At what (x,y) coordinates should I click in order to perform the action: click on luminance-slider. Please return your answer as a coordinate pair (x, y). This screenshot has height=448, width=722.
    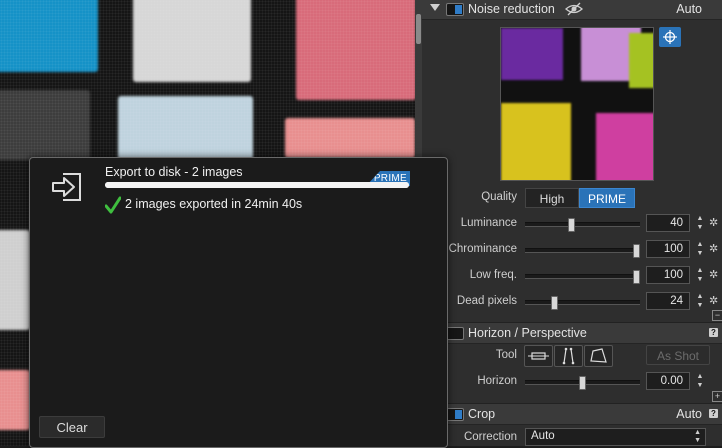
    Looking at the image, I should click on (582, 225).